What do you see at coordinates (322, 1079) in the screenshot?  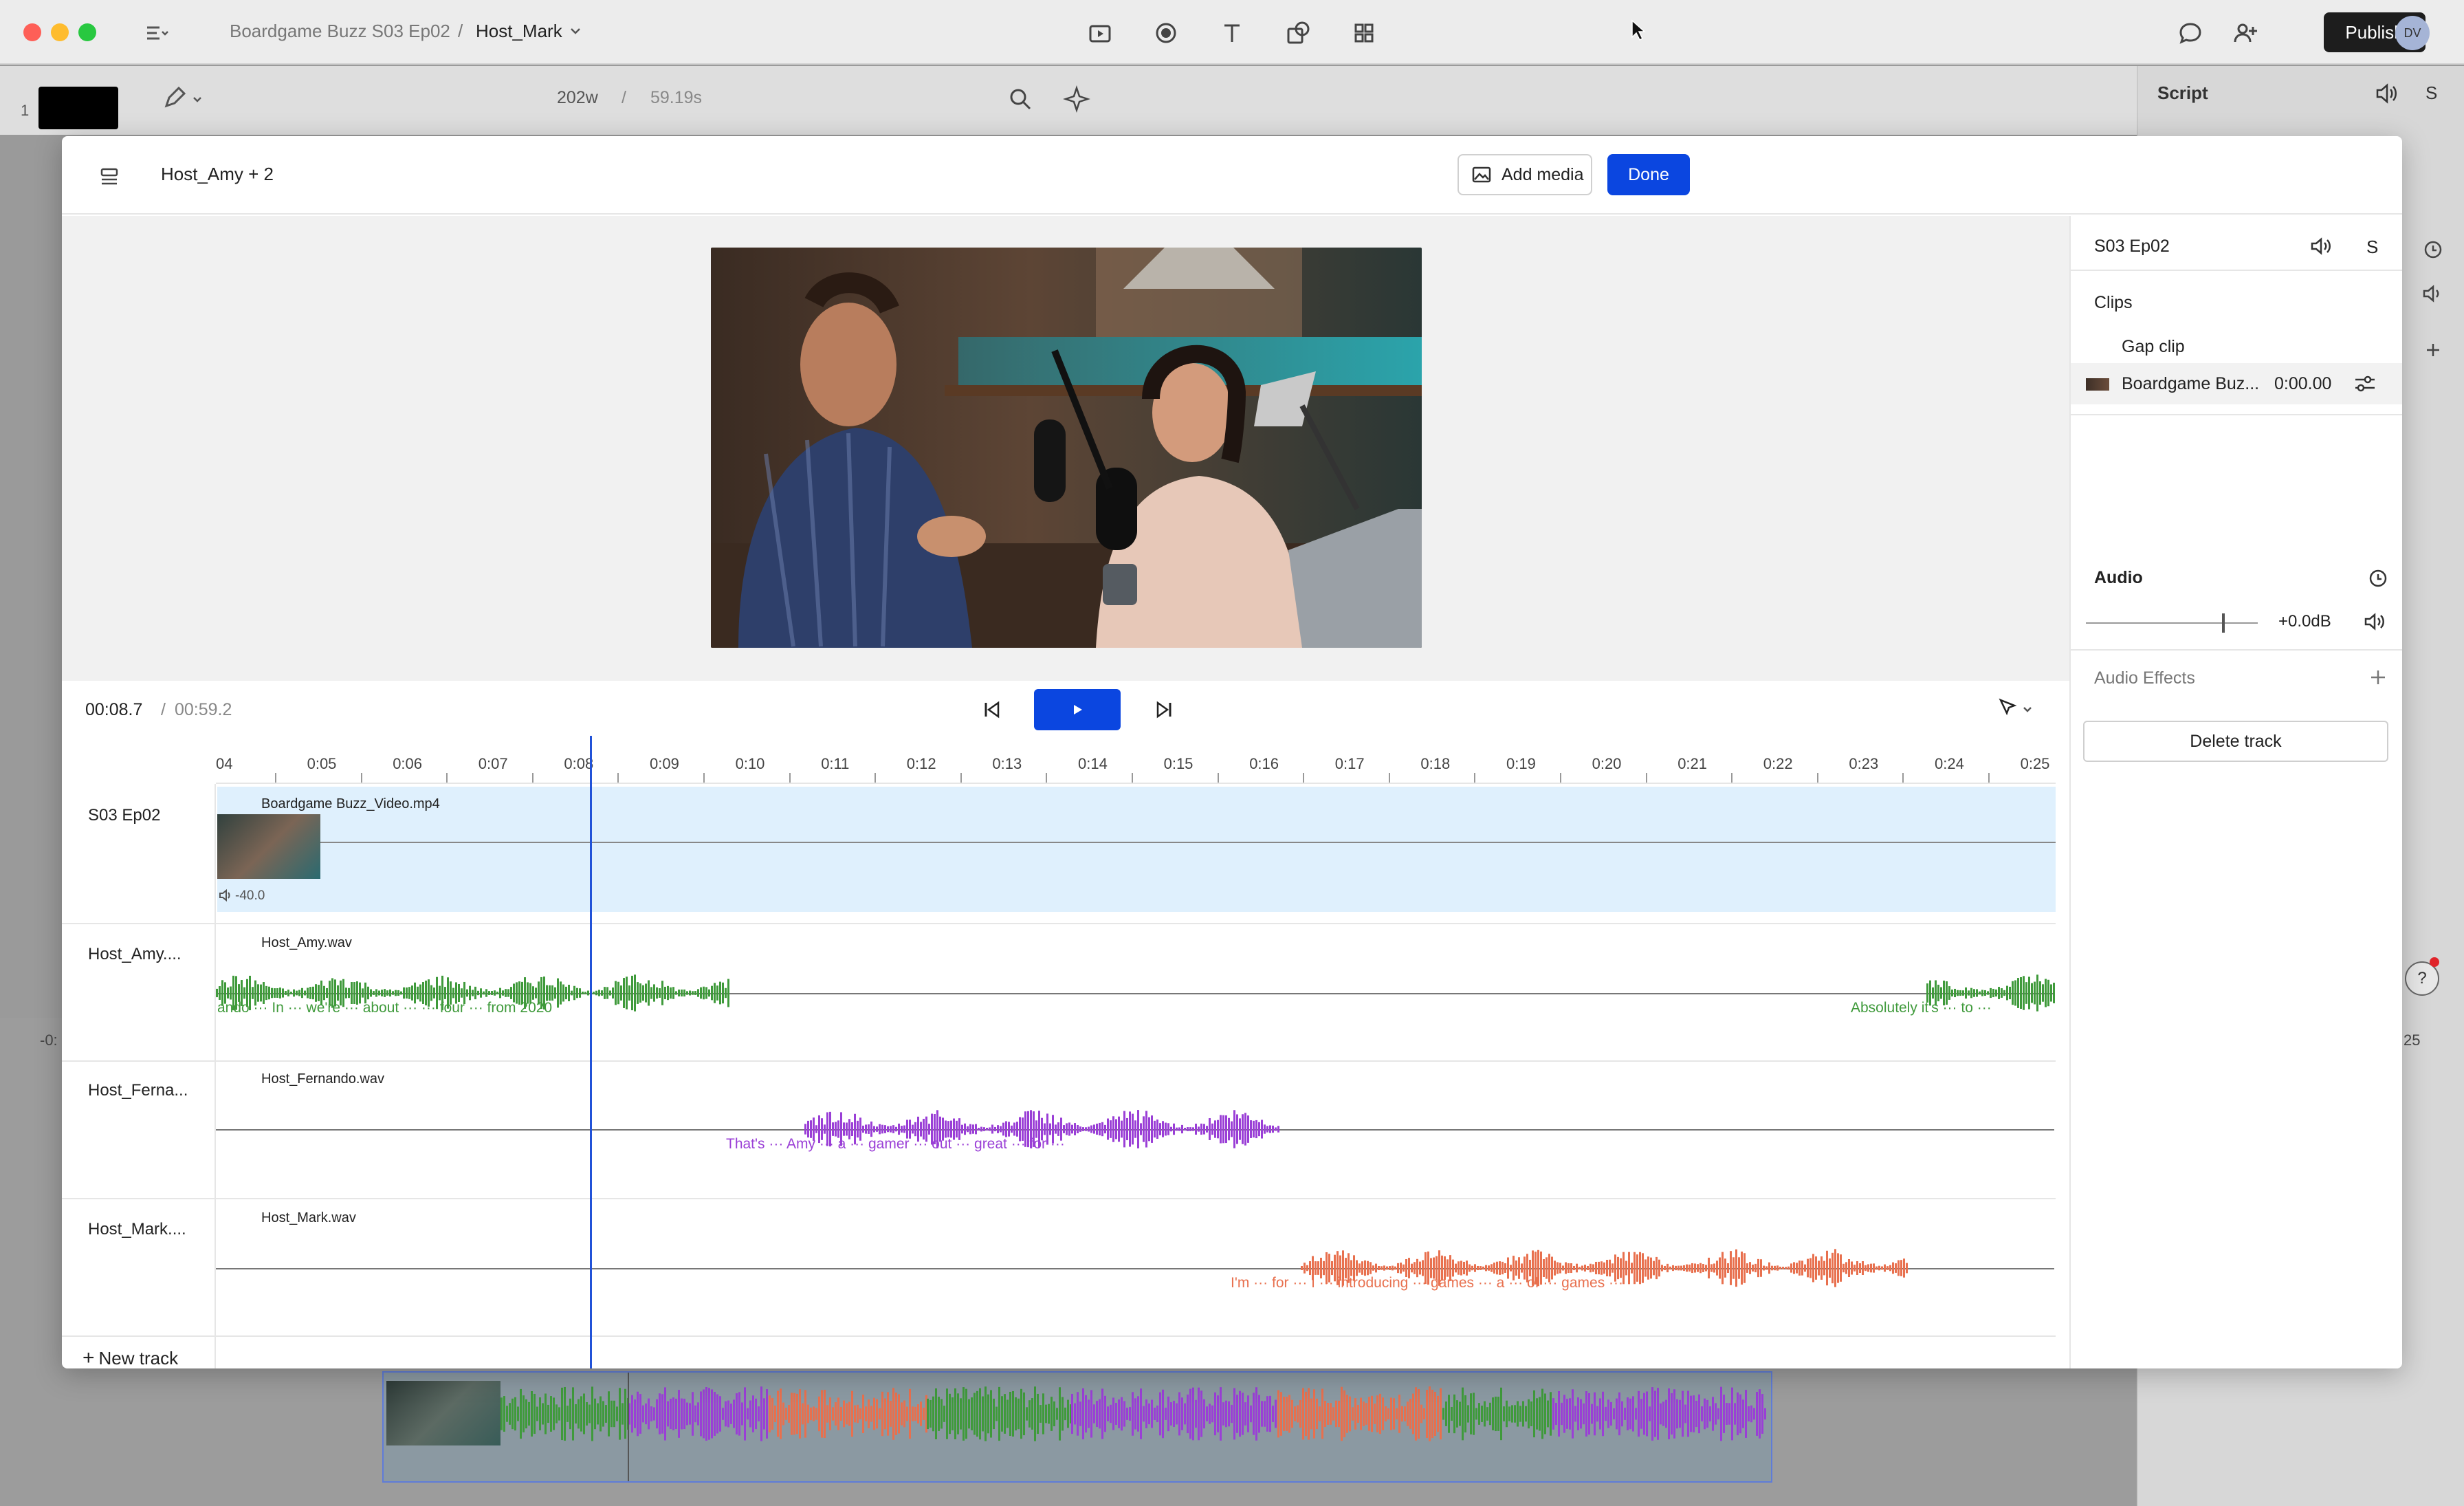 I see `audio-clip-name: Host_Fernando.wav` at bounding box center [322, 1079].